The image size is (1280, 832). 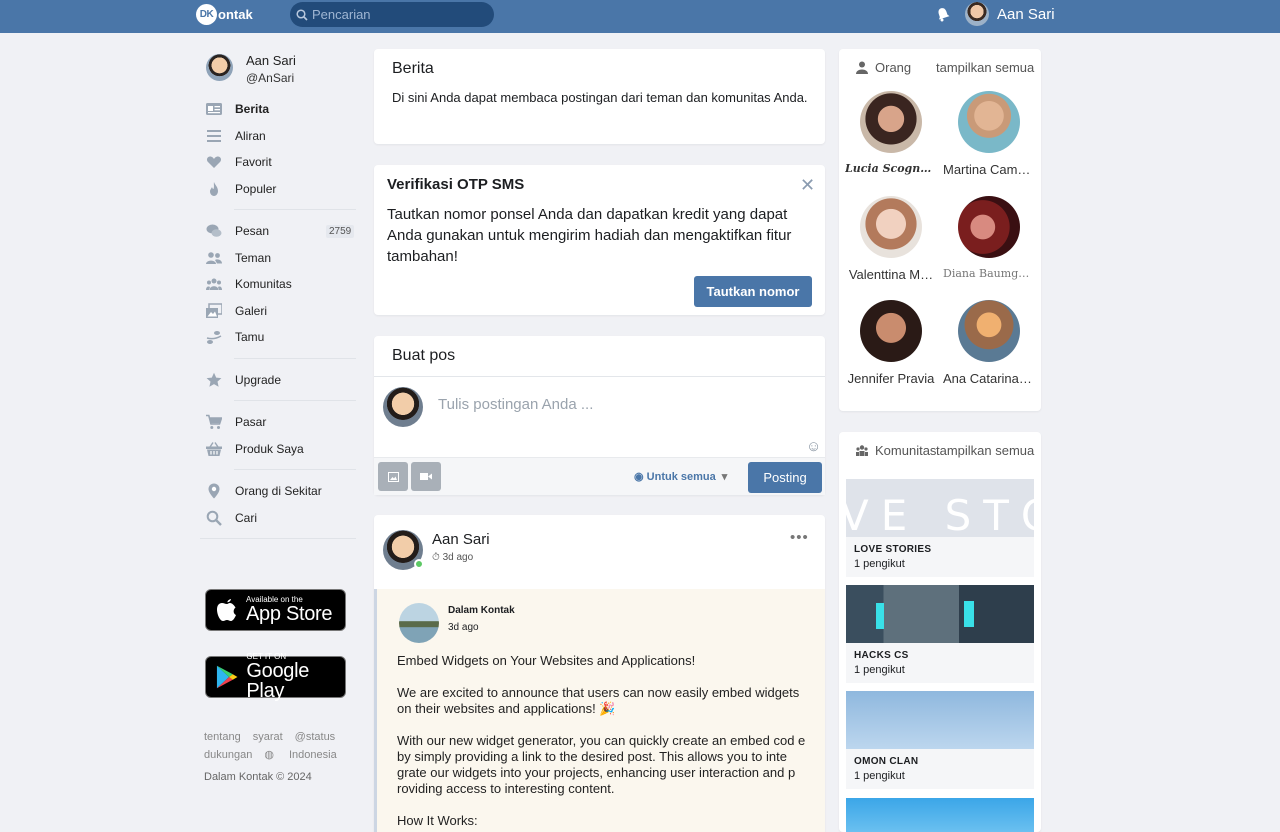 I want to click on sidebar-item-orang-di-sekitar: Orang di Sekitar, so click(x=281, y=491).